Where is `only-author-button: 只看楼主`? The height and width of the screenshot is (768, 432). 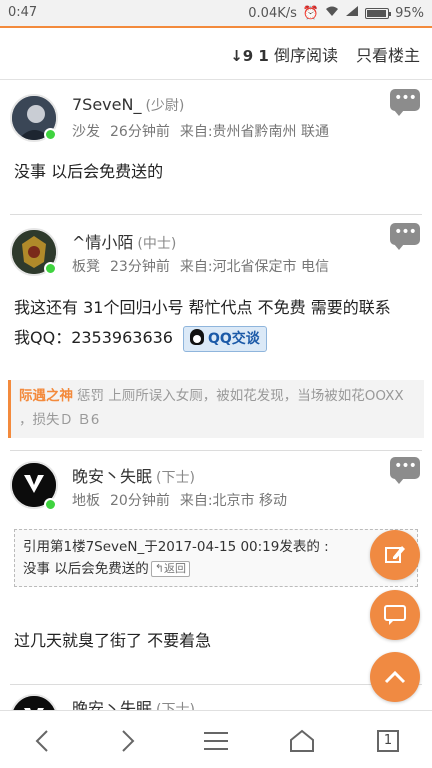 only-author-button: 只看楼主 is located at coordinates (388, 54).